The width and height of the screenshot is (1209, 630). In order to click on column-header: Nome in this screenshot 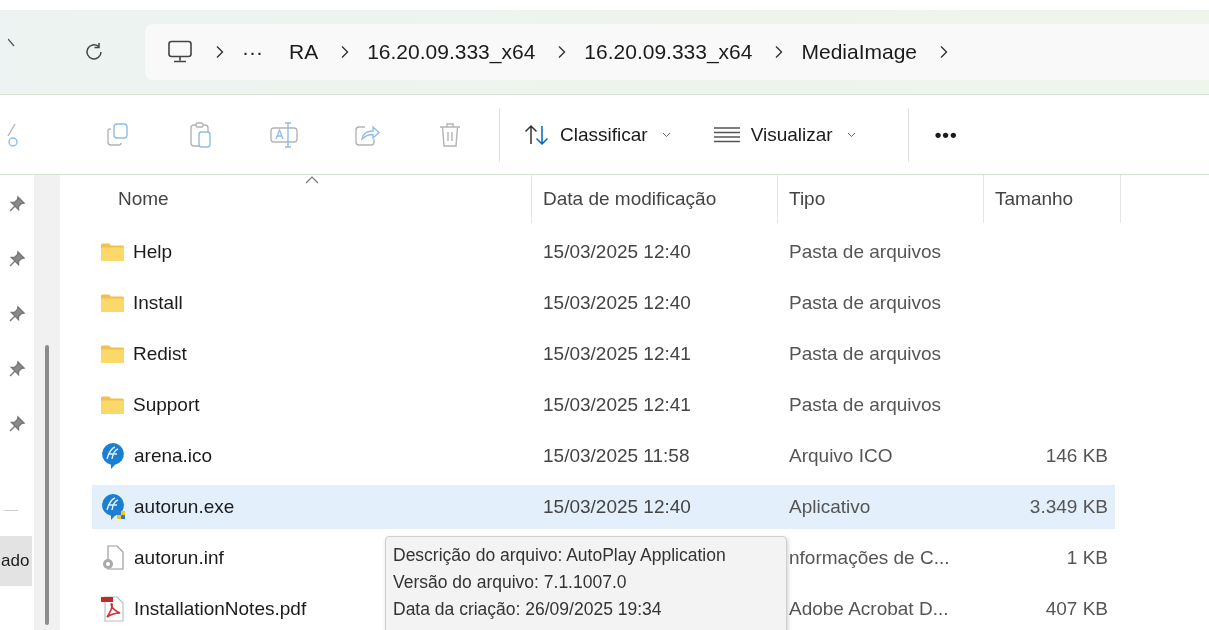, I will do `click(312, 199)`.